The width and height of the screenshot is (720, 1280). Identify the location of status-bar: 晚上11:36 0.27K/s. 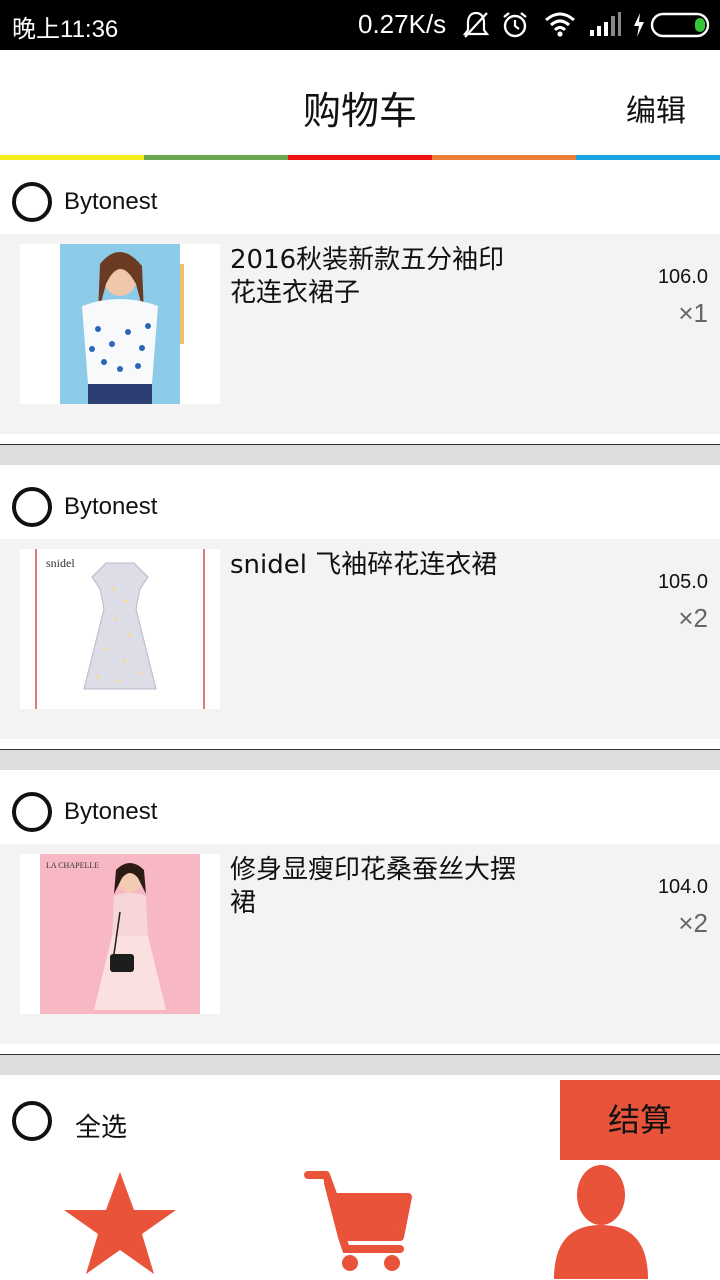
(360, 25).